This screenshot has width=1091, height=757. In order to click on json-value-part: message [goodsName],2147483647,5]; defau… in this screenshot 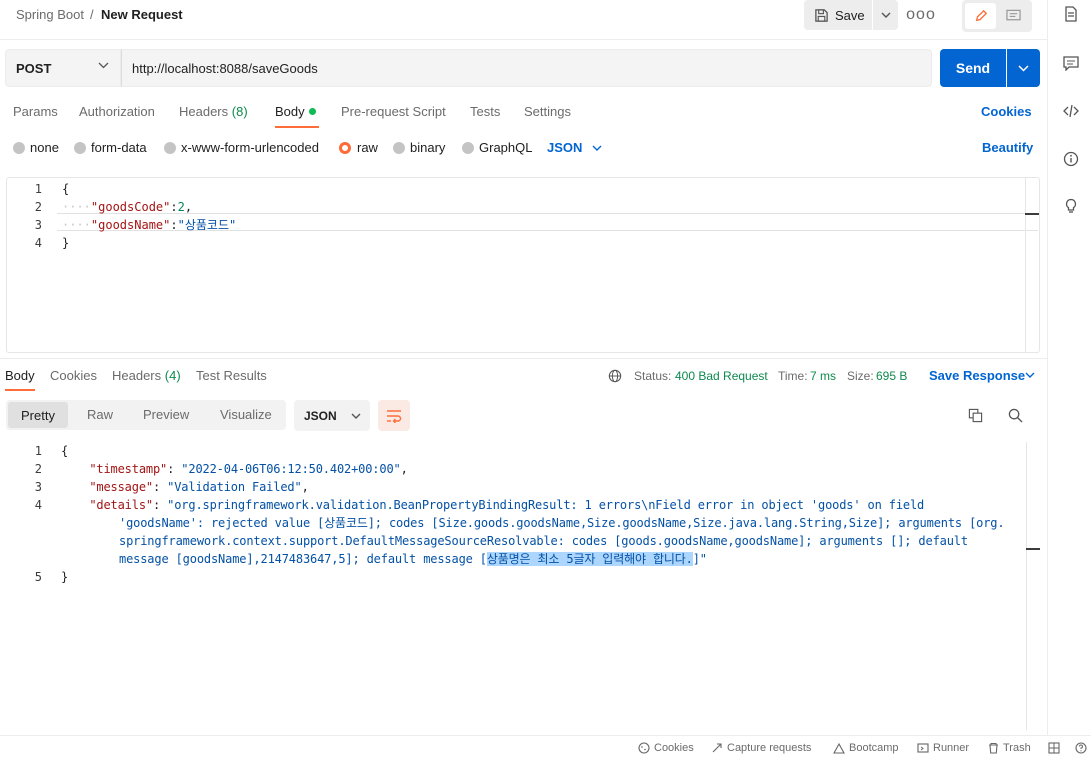, I will do `click(303, 559)`.